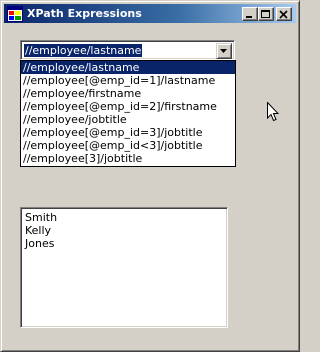 This screenshot has height=352, width=320. I want to click on maximize-button, so click(266, 14).